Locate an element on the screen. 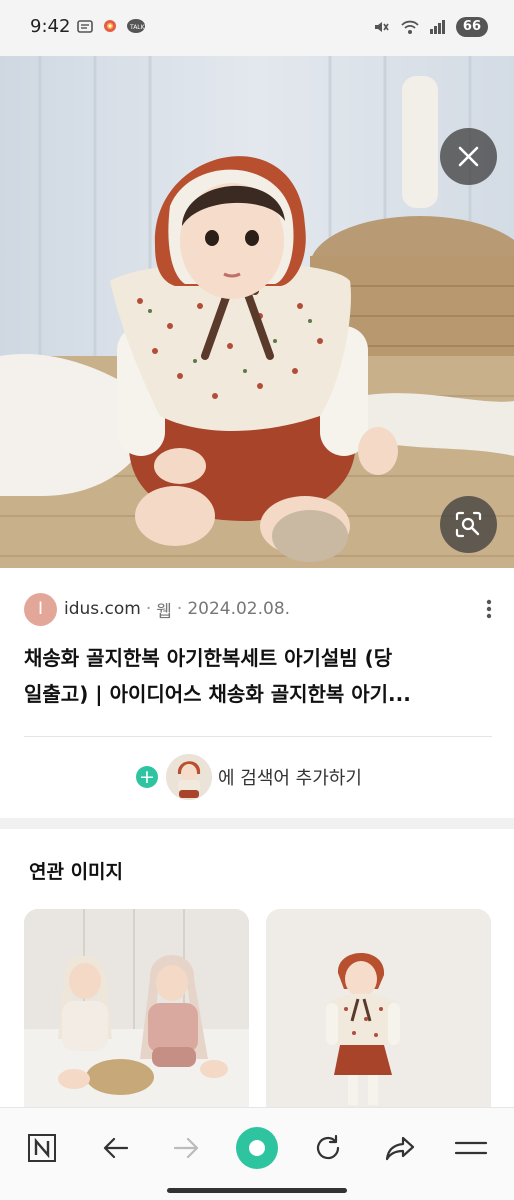 The image size is (514, 1200). source-domain: idus.com is located at coordinates (102, 609).